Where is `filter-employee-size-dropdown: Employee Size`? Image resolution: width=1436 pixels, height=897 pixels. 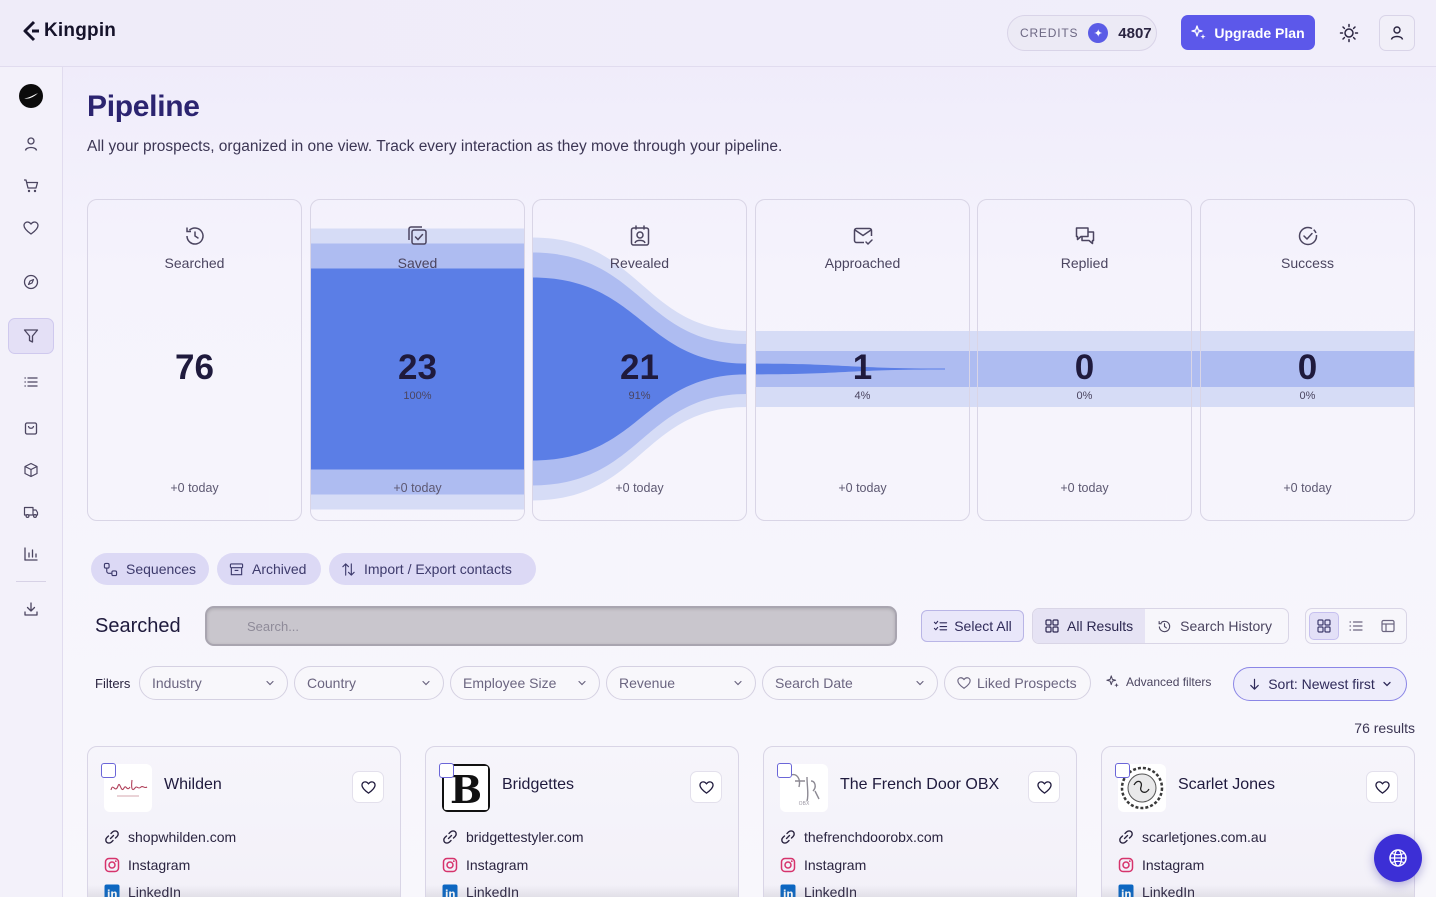 filter-employee-size-dropdown: Employee Size is located at coordinates (525, 683).